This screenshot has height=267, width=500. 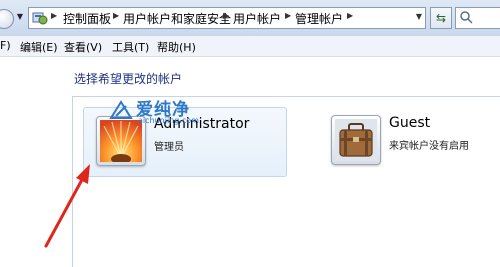 I want to click on address-bar: ▼ ▶ 控制面板 ▶ 用户帐户和家庭安全 ▶ 用户帐户 ▶ 管理帐户 ▶ ▼ ⇆, so click(x=250, y=18).